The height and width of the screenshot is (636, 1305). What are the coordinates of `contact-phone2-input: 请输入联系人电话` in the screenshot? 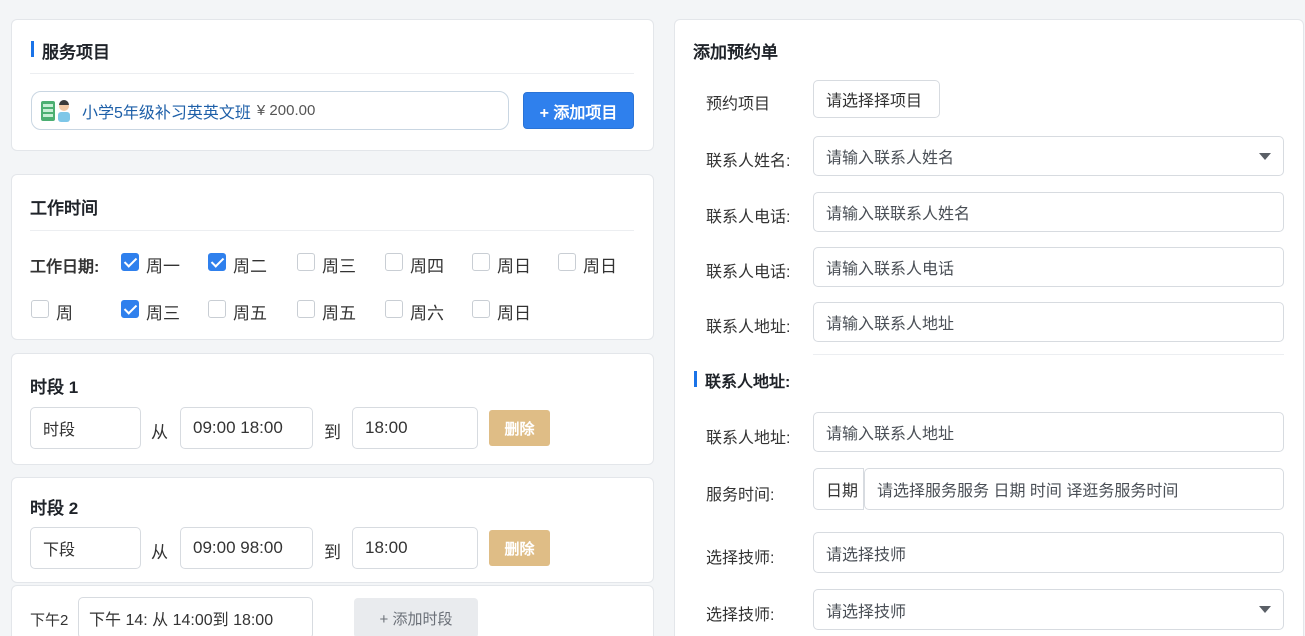 It's located at (1048, 267).